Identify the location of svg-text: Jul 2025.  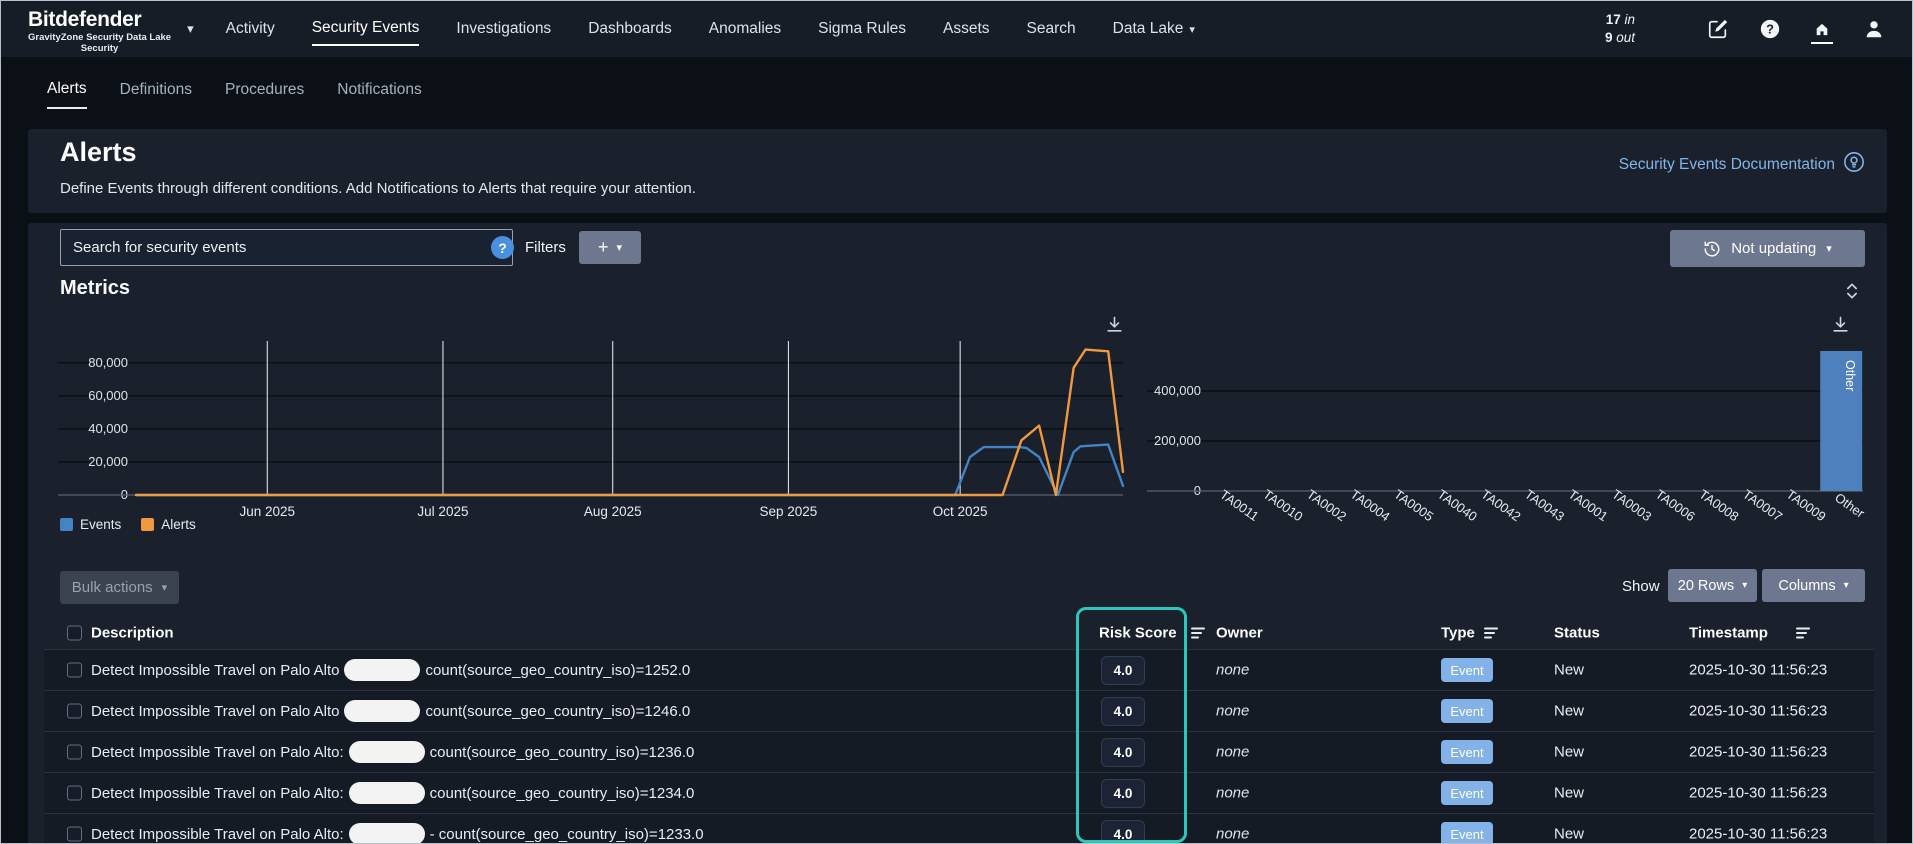
(442, 511).